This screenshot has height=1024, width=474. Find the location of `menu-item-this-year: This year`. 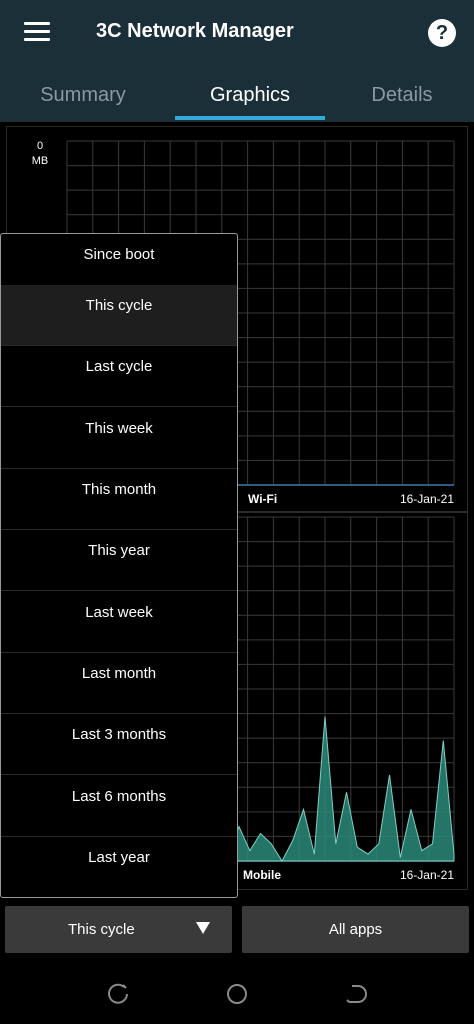

menu-item-this-year: This year is located at coordinates (119, 560).